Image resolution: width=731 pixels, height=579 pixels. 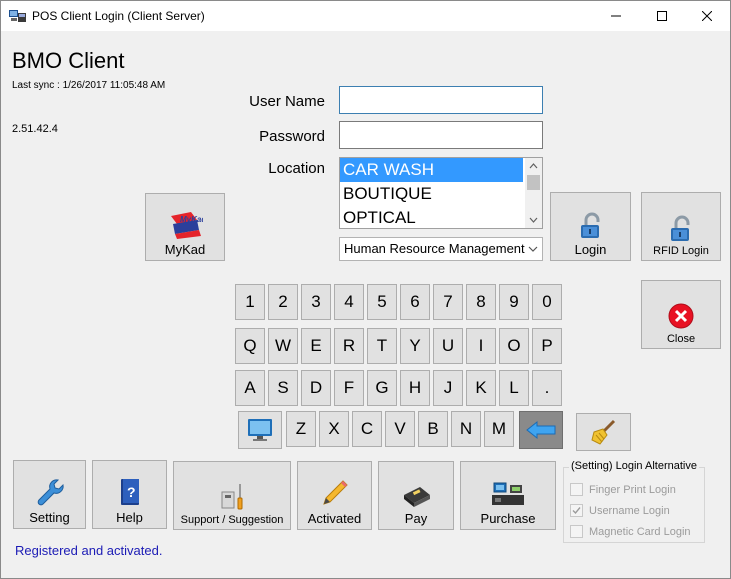 What do you see at coordinates (316, 302) in the screenshot?
I see `key-3: 3` at bounding box center [316, 302].